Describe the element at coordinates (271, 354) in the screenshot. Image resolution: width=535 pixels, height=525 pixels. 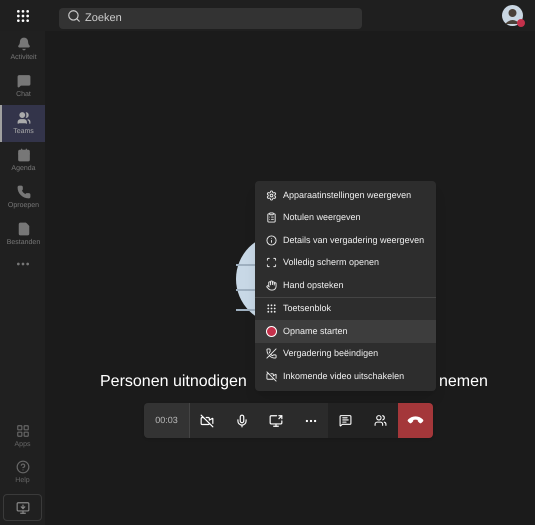
I see `hang-up-icon` at that location.